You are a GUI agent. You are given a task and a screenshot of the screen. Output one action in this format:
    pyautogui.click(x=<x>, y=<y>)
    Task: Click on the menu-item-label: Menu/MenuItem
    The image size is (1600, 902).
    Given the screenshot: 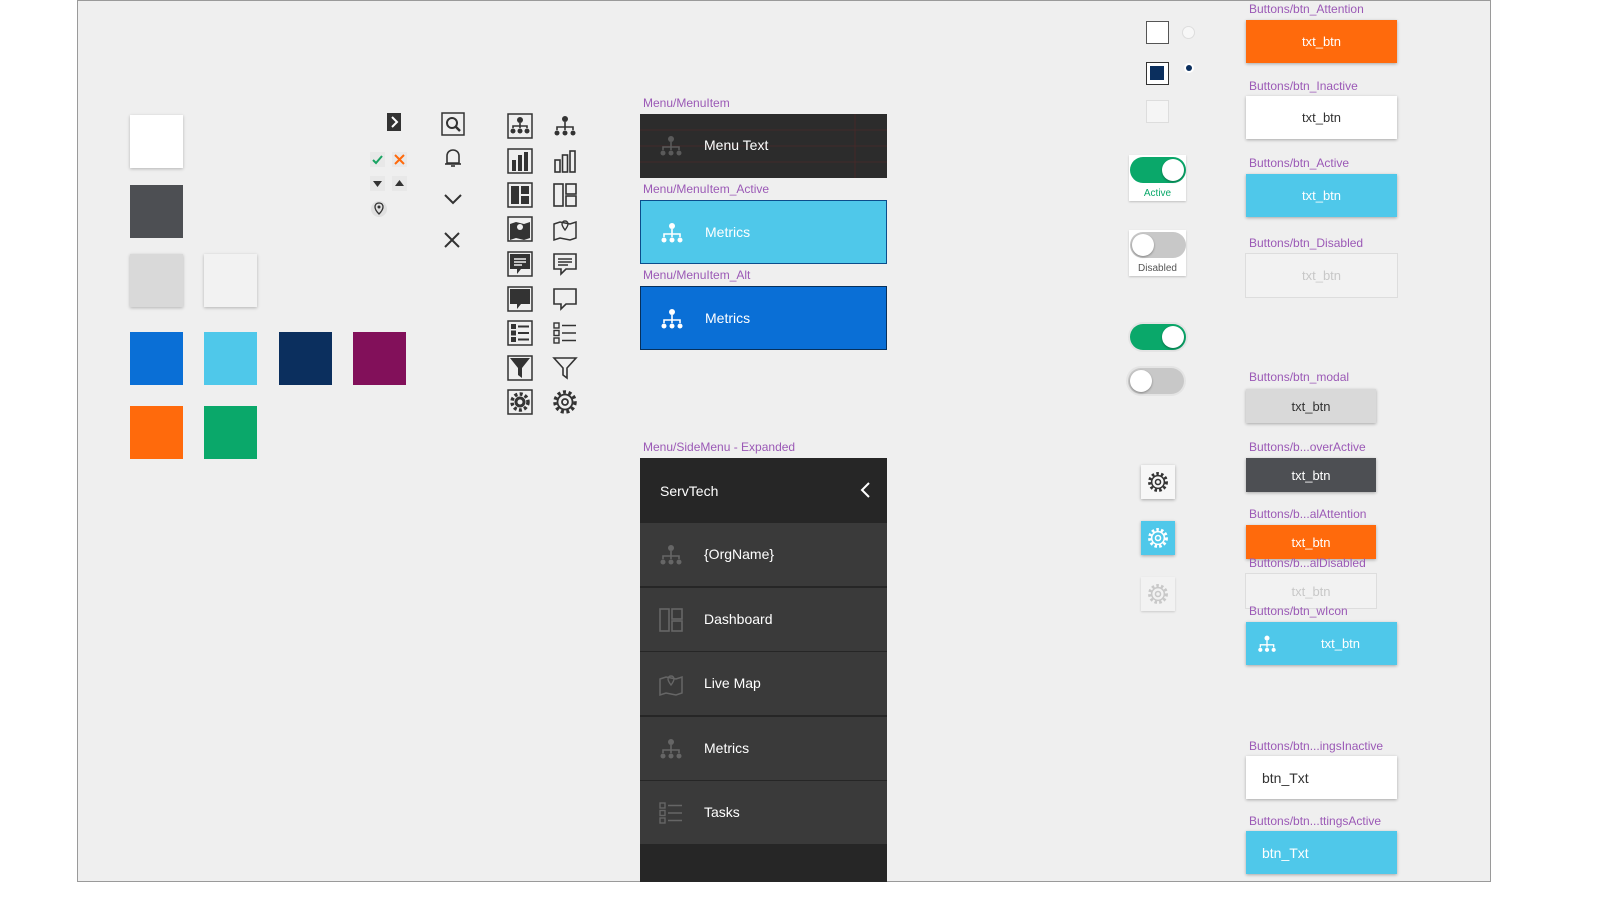 What is the action you would take?
    pyautogui.click(x=686, y=103)
    